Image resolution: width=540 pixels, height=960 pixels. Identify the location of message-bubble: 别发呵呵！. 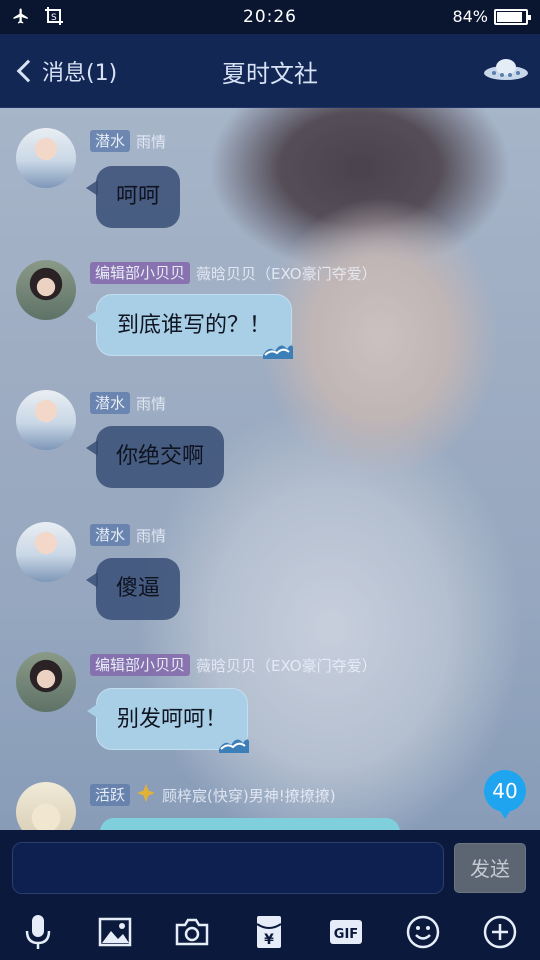
(168, 720).